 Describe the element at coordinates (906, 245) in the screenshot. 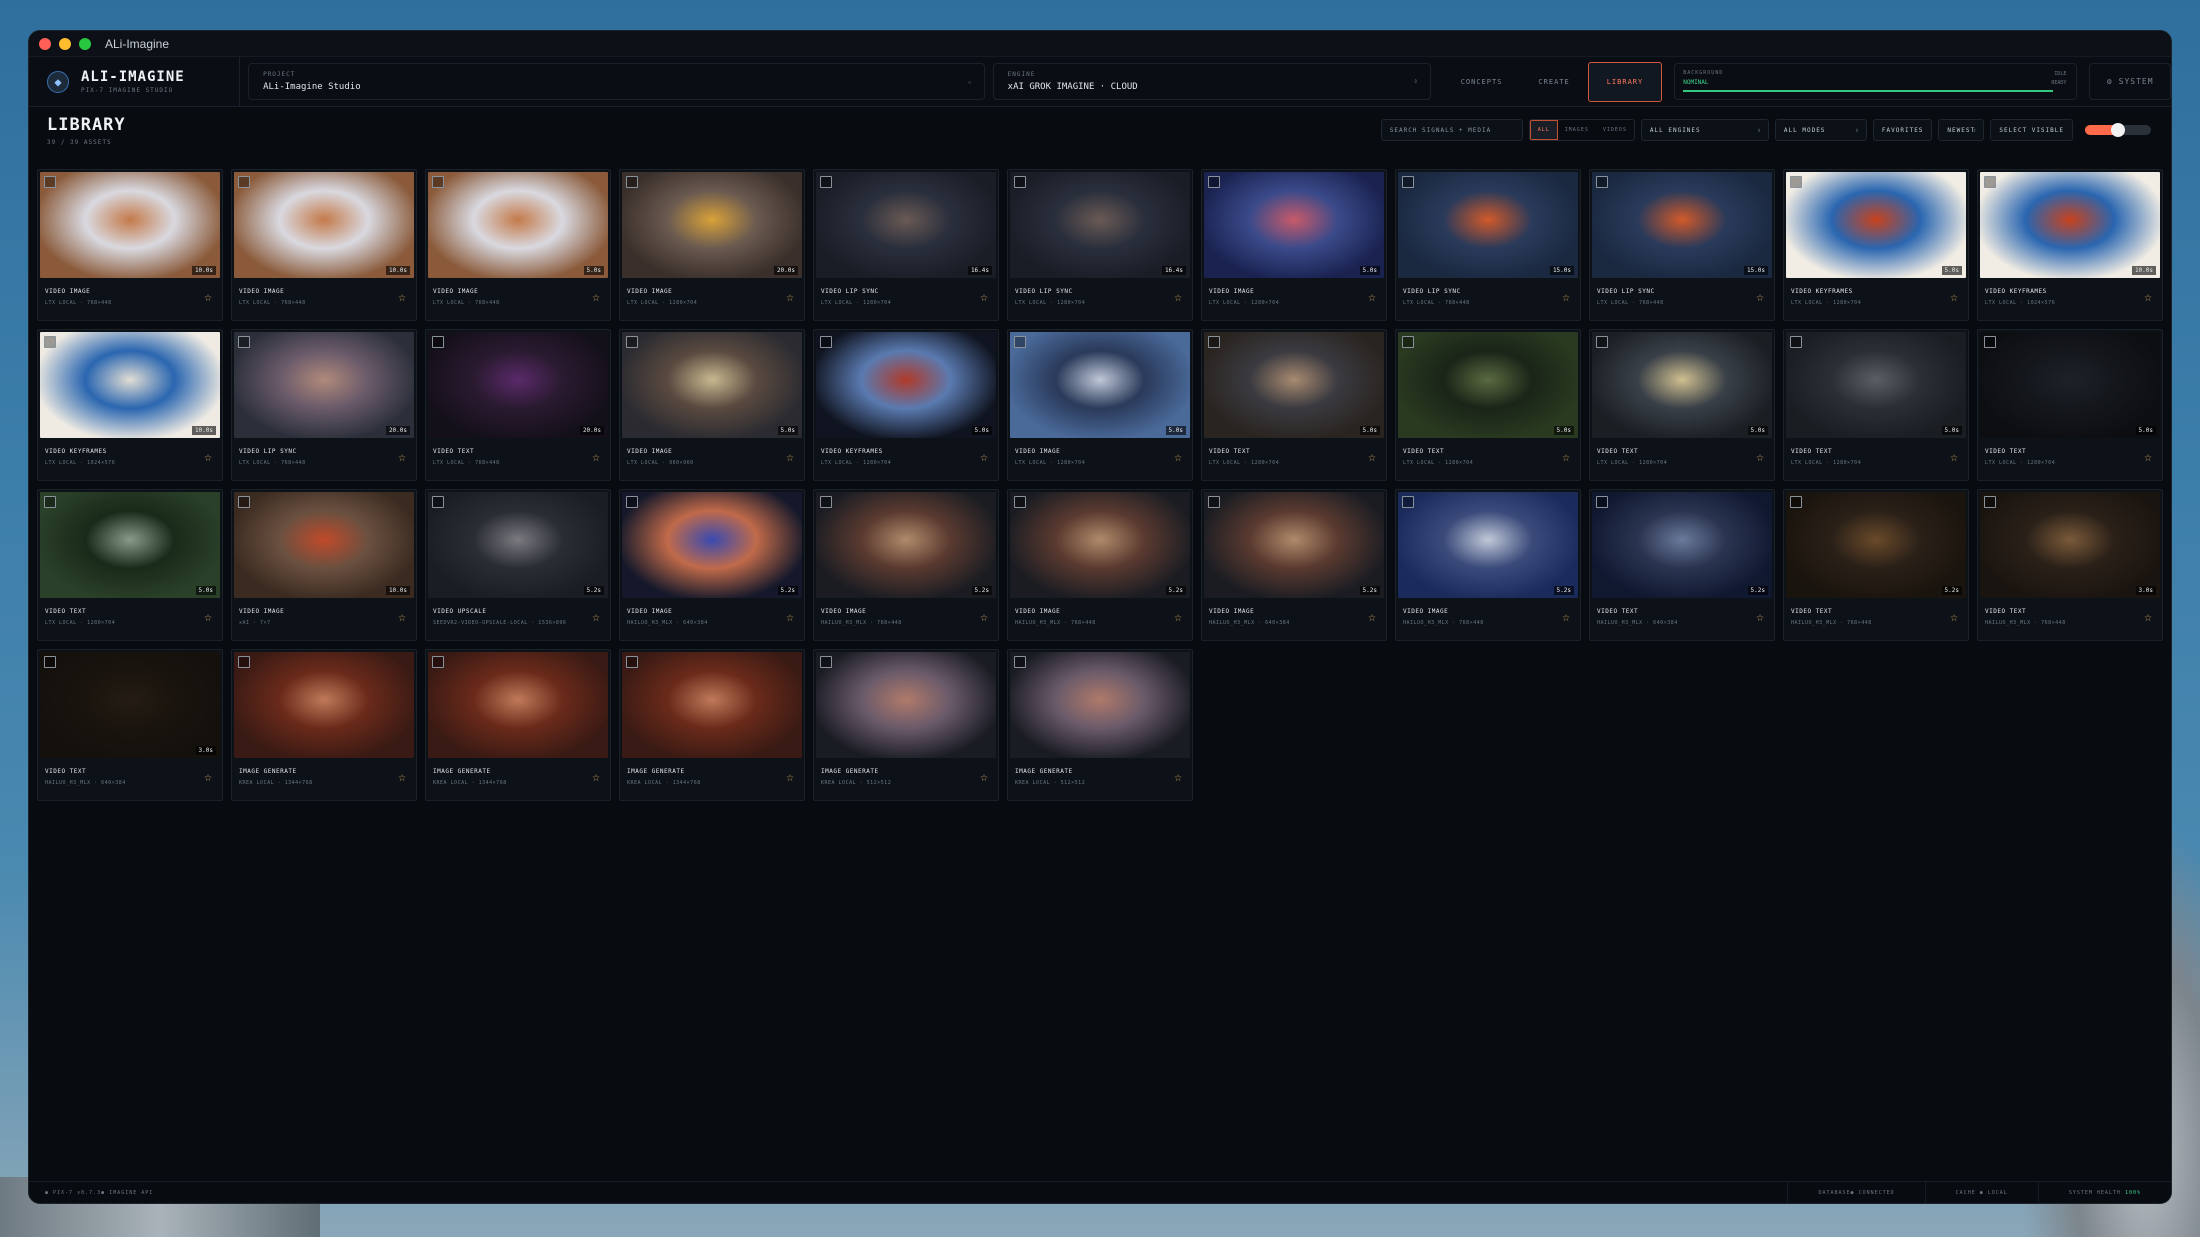

I see `asset-card: 16.4s VIDEO LIP SYNC LTX LOCAL · 1280×704 ☆` at that location.